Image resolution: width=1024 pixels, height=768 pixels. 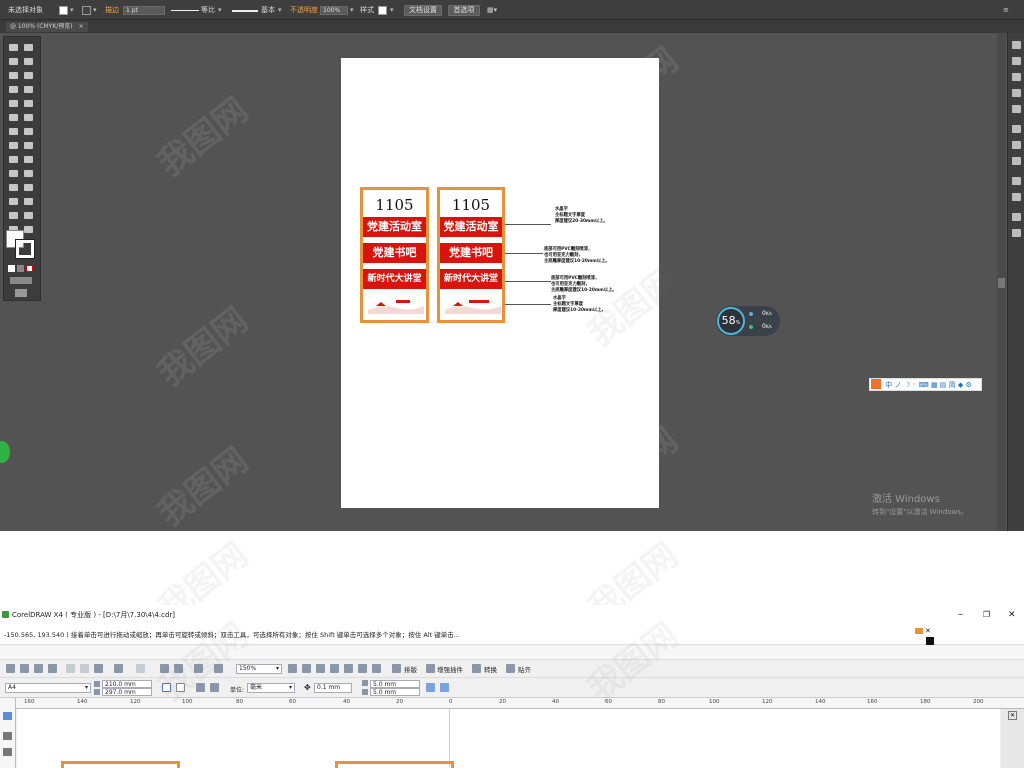 I want to click on symbol-sprayer-tool-icon, so click(x=13, y=201).